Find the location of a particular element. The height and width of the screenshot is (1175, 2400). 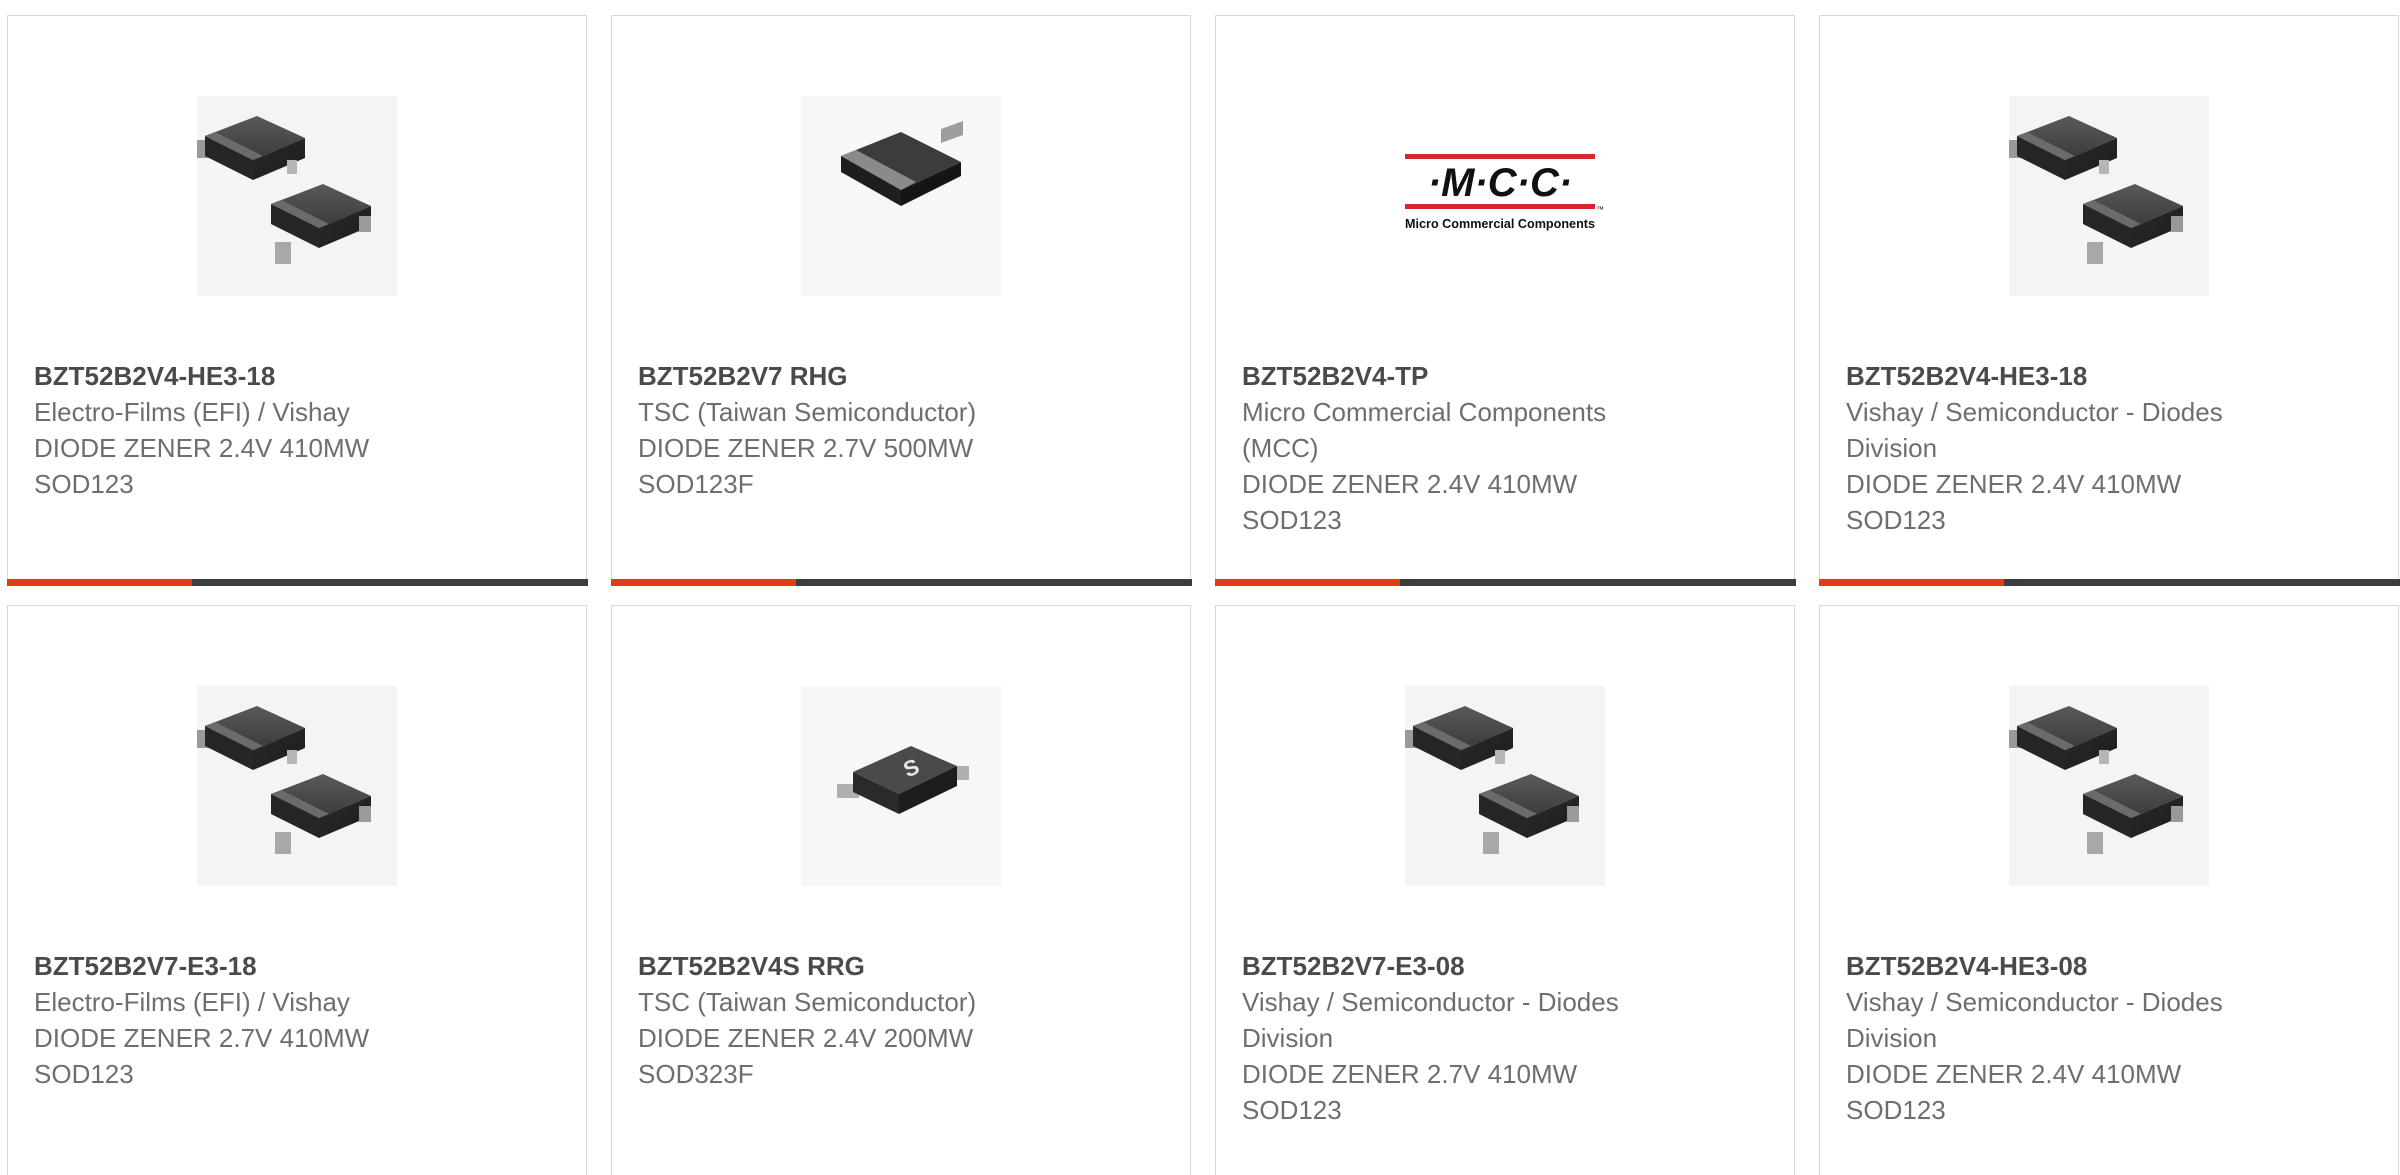

package: SOD323F is located at coordinates (696, 1074).